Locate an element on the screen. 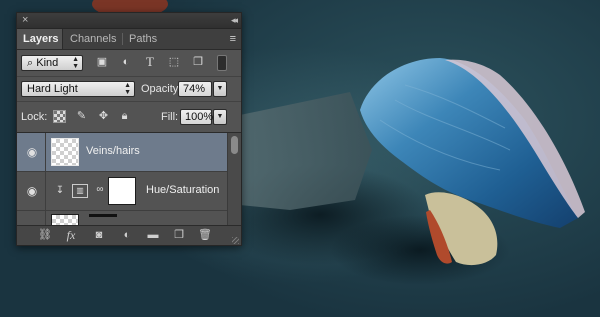  mask-link-icon: ∞ is located at coordinates (100, 190).